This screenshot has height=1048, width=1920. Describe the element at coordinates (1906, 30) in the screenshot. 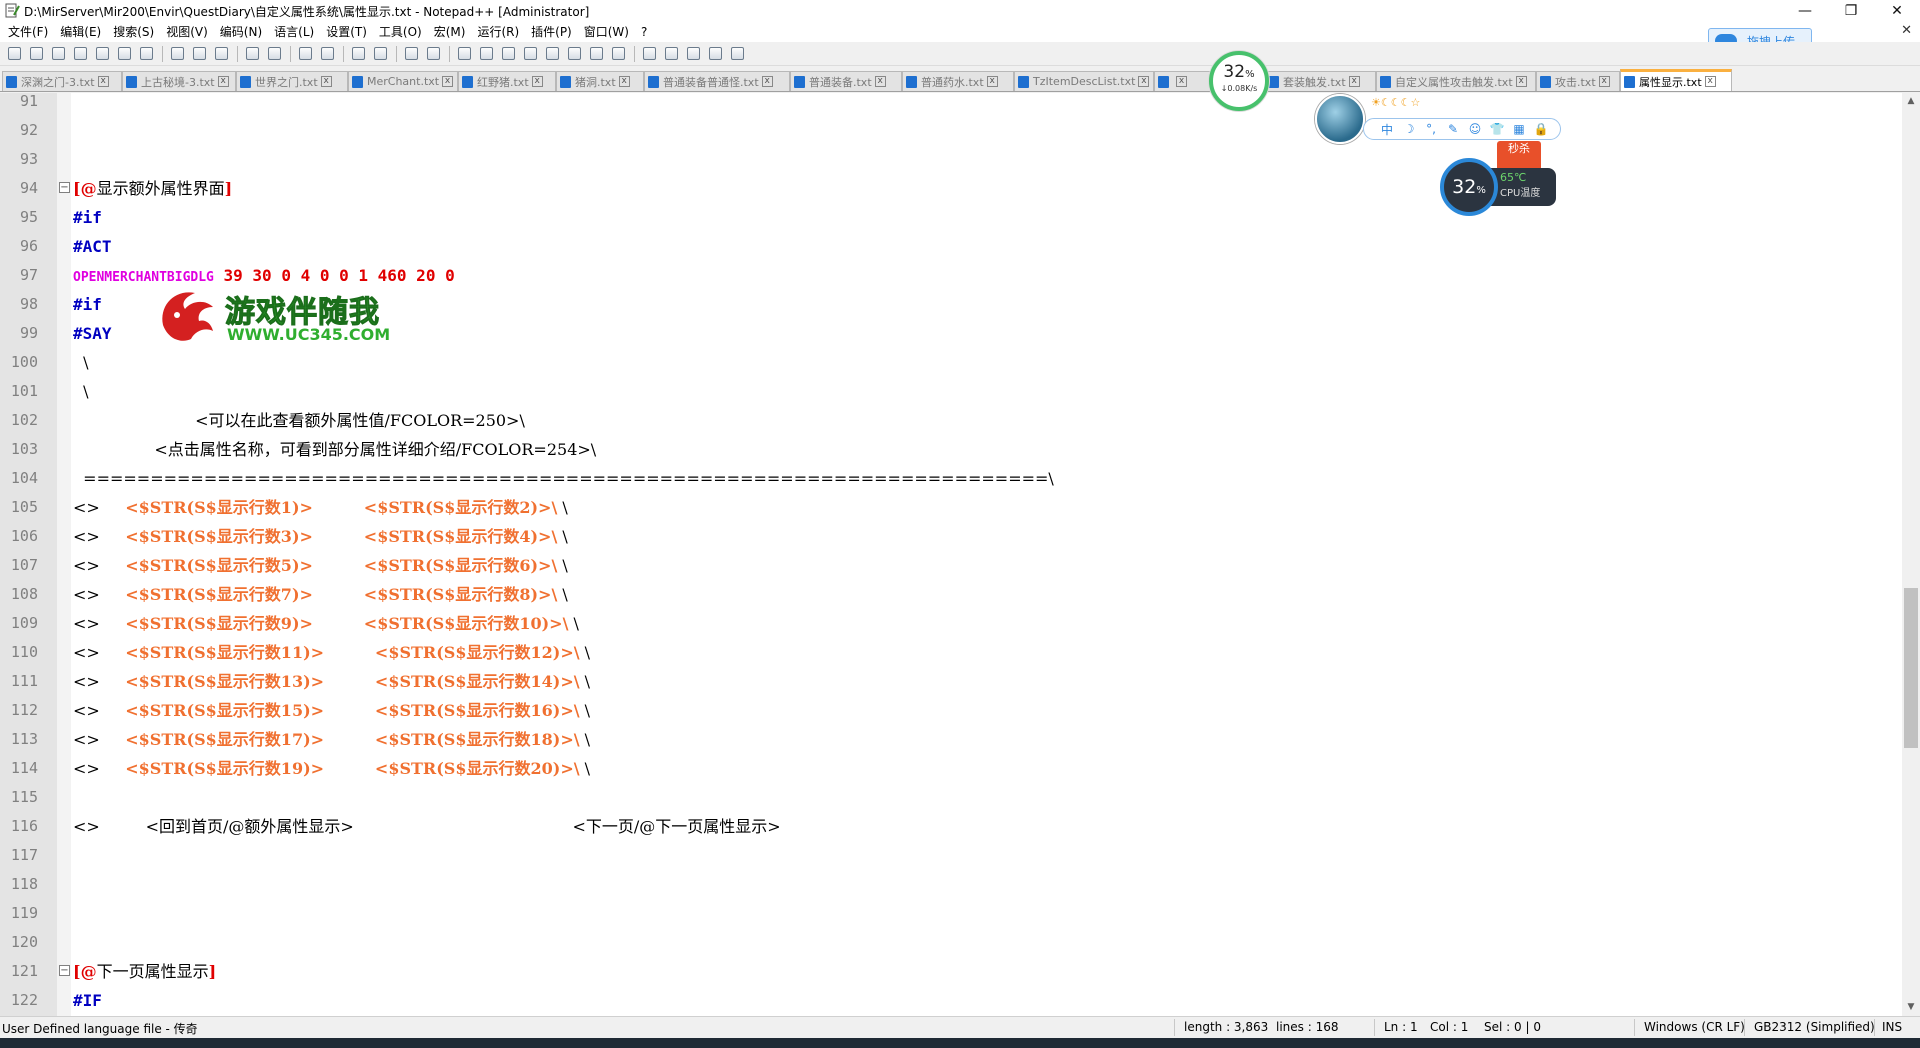

I see `close-document-icon: ✕` at that location.